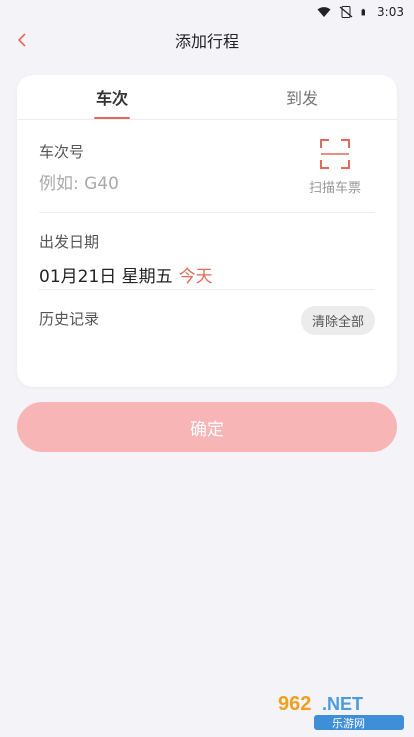  Describe the element at coordinates (346, 12) in the screenshot. I see `no-sim-icon` at that location.